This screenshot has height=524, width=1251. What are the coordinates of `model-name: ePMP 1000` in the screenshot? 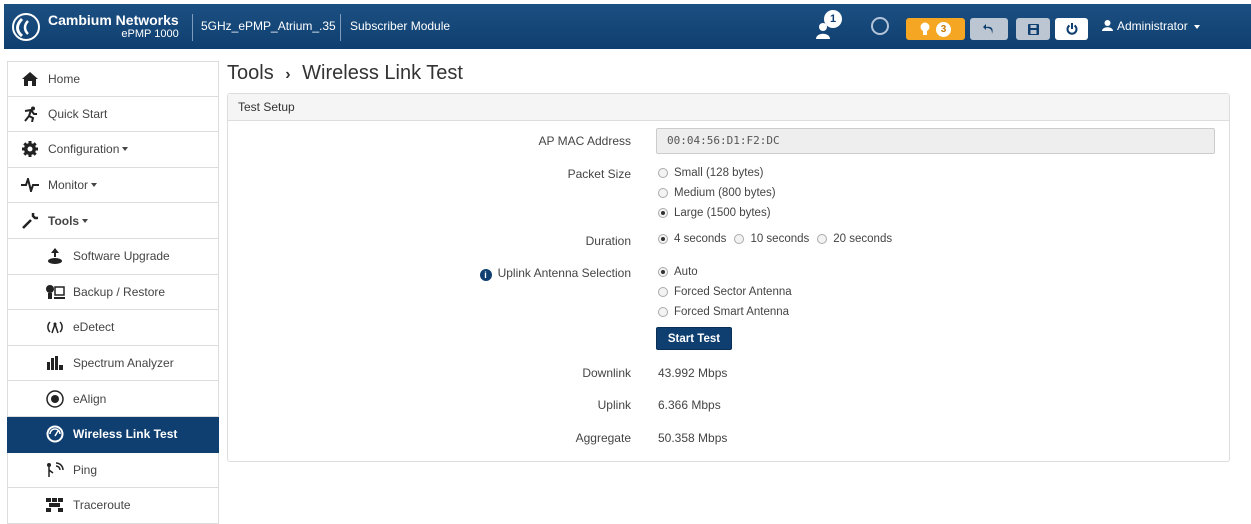 It's located at (150, 33).